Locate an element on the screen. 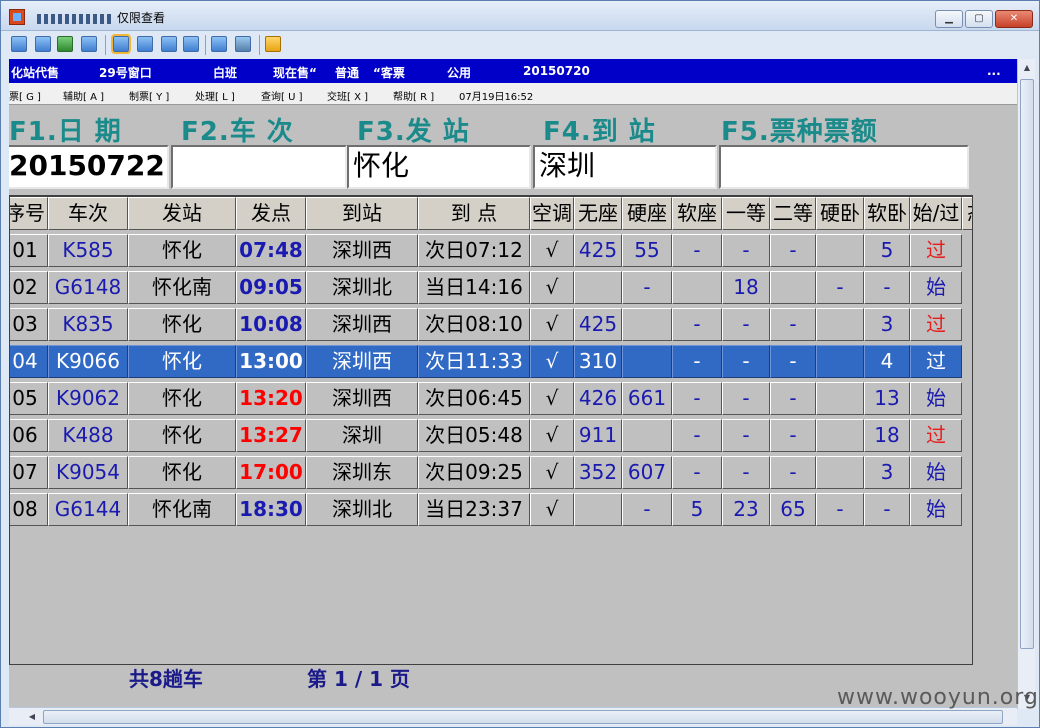 The height and width of the screenshot is (728, 1040). cell-no: 03 is located at coordinates (29, 324).